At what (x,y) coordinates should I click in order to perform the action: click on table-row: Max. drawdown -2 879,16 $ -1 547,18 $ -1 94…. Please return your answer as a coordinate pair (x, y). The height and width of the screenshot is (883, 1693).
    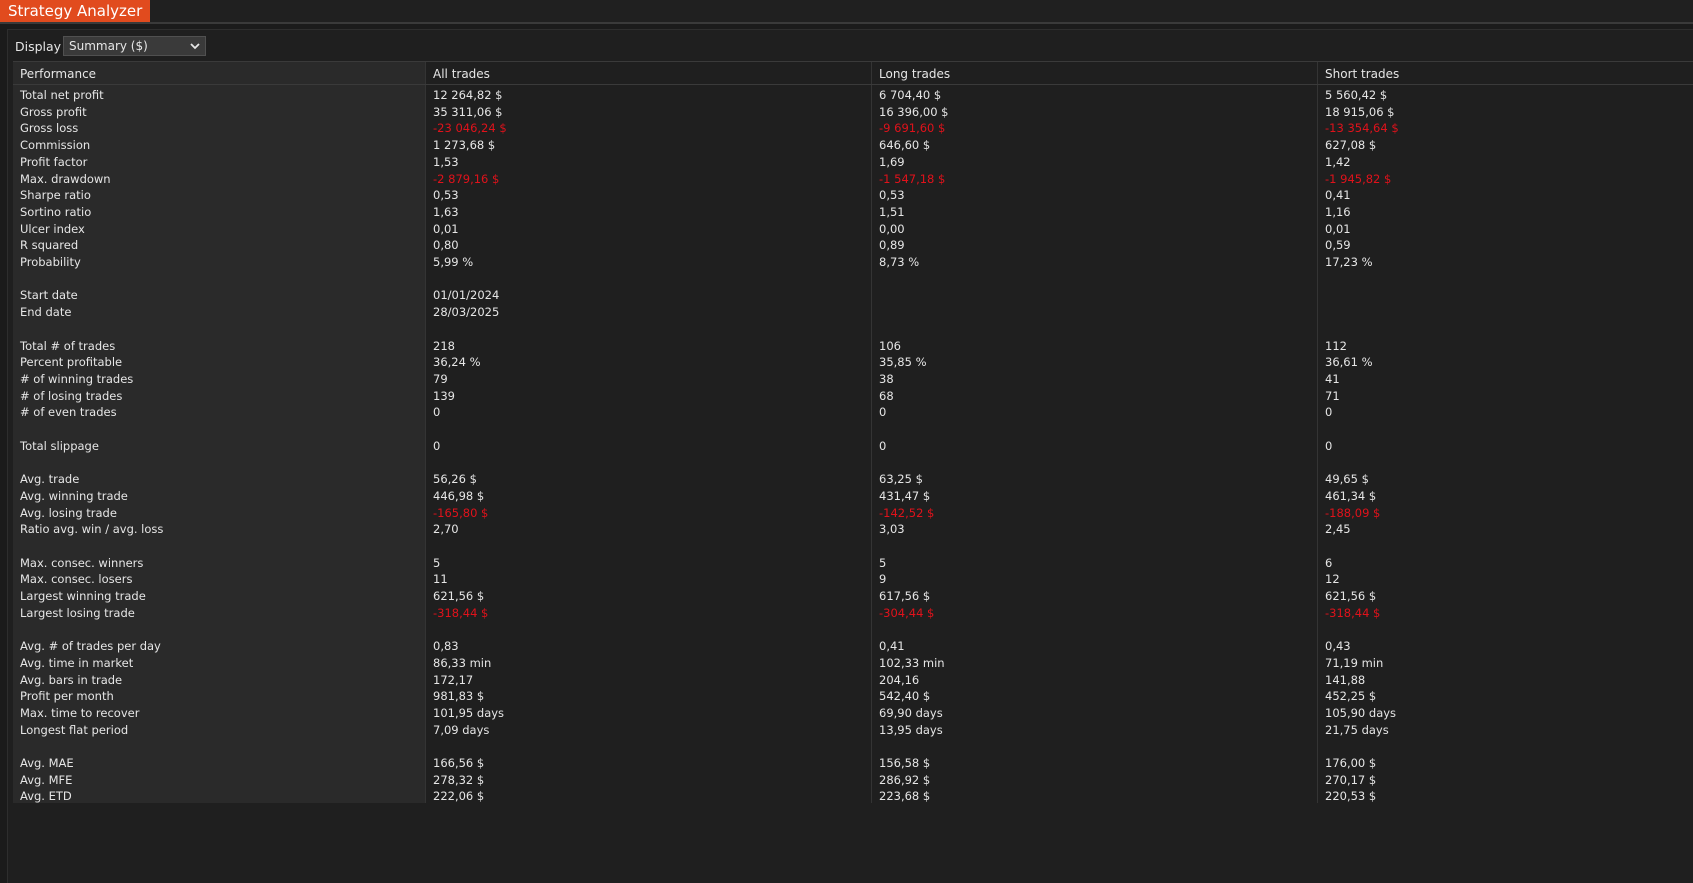
    Looking at the image, I should click on (853, 179).